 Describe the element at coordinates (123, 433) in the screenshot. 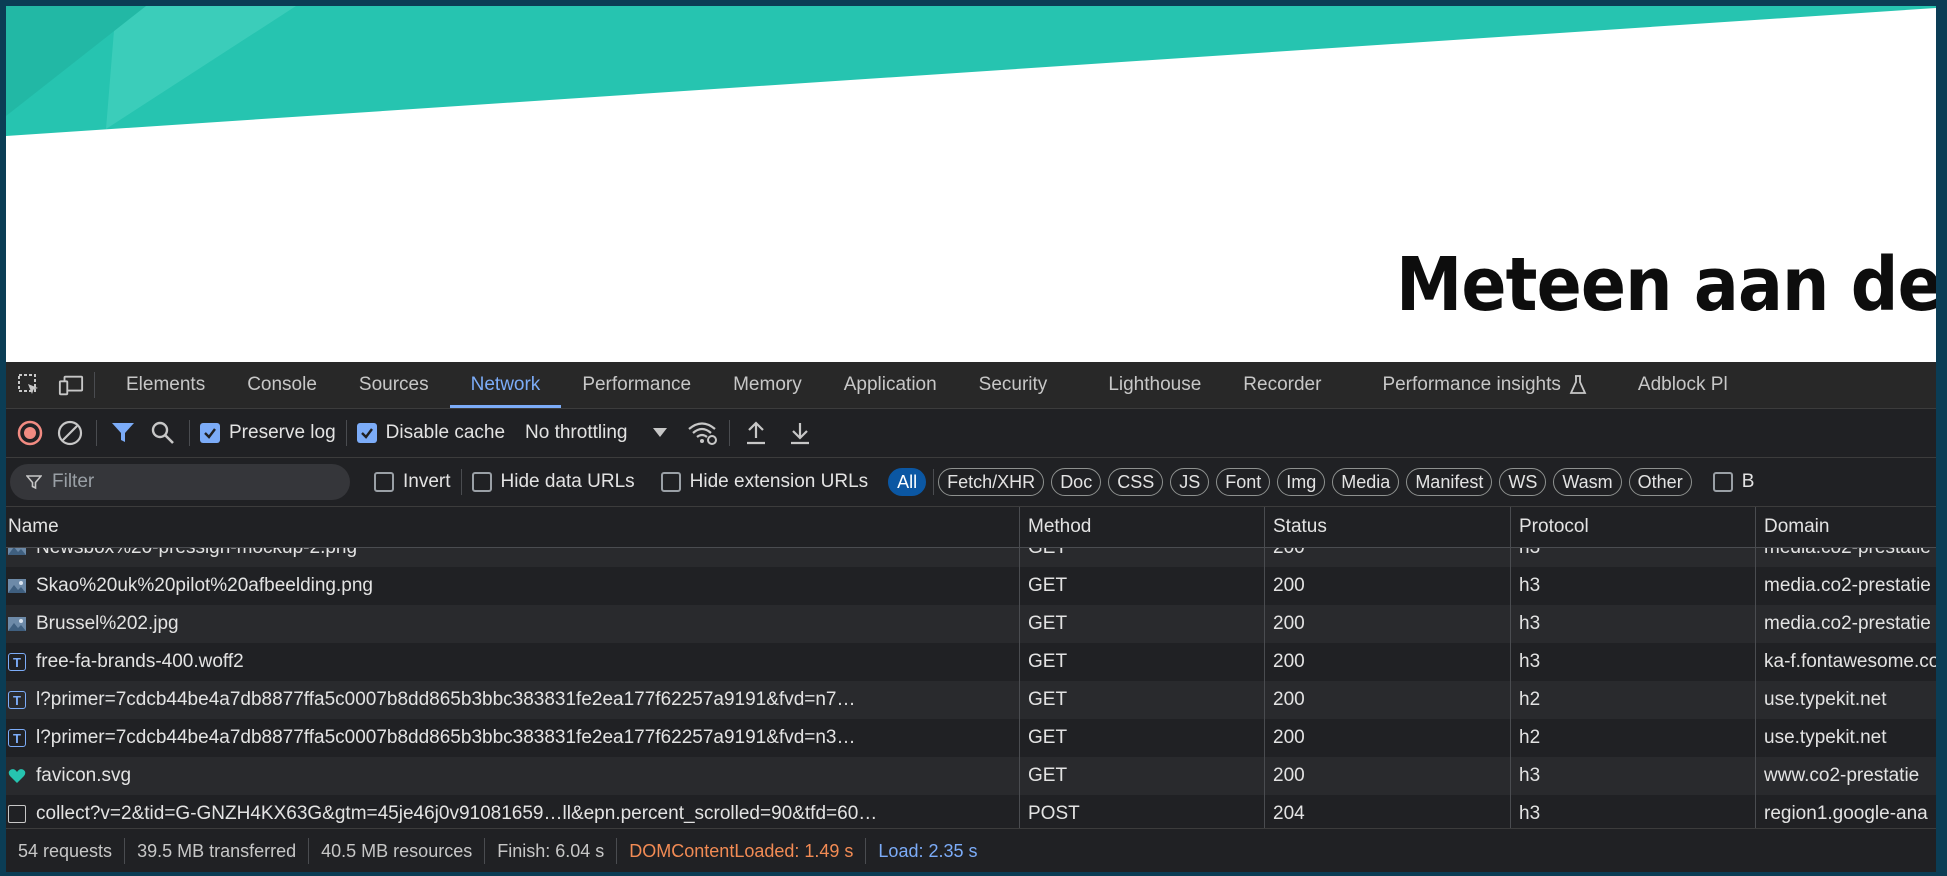

I see `filter-icon` at that location.